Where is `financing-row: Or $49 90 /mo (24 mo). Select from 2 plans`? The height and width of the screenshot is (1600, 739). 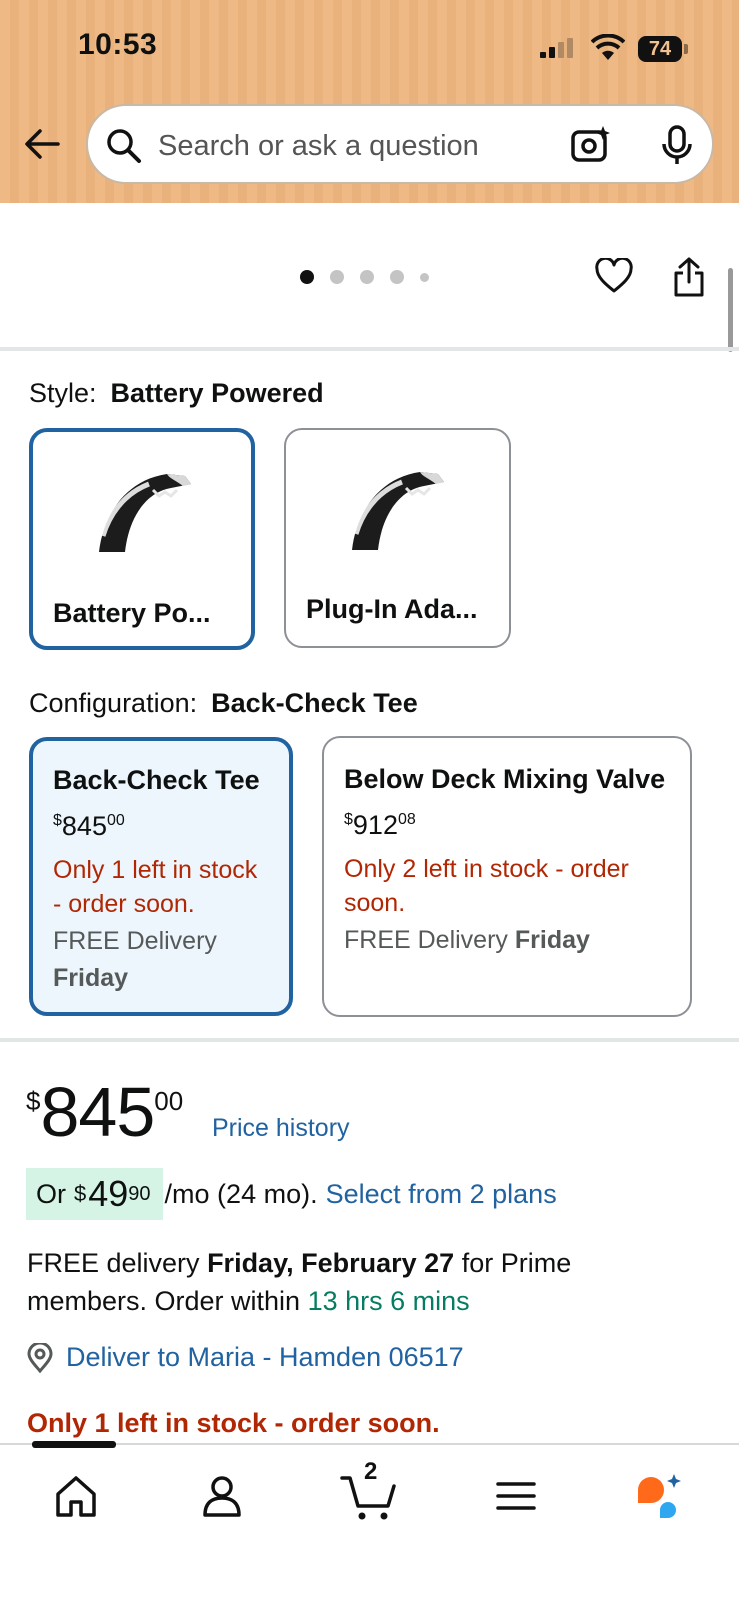 financing-row: Or $49 90 /mo (24 mo). Select from 2 plans is located at coordinates (291, 1194).